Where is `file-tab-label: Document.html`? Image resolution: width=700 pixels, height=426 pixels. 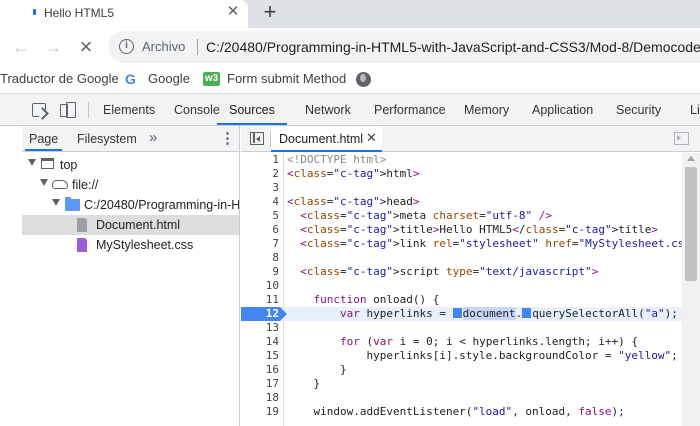
file-tab-label: Document.html is located at coordinates (321, 139).